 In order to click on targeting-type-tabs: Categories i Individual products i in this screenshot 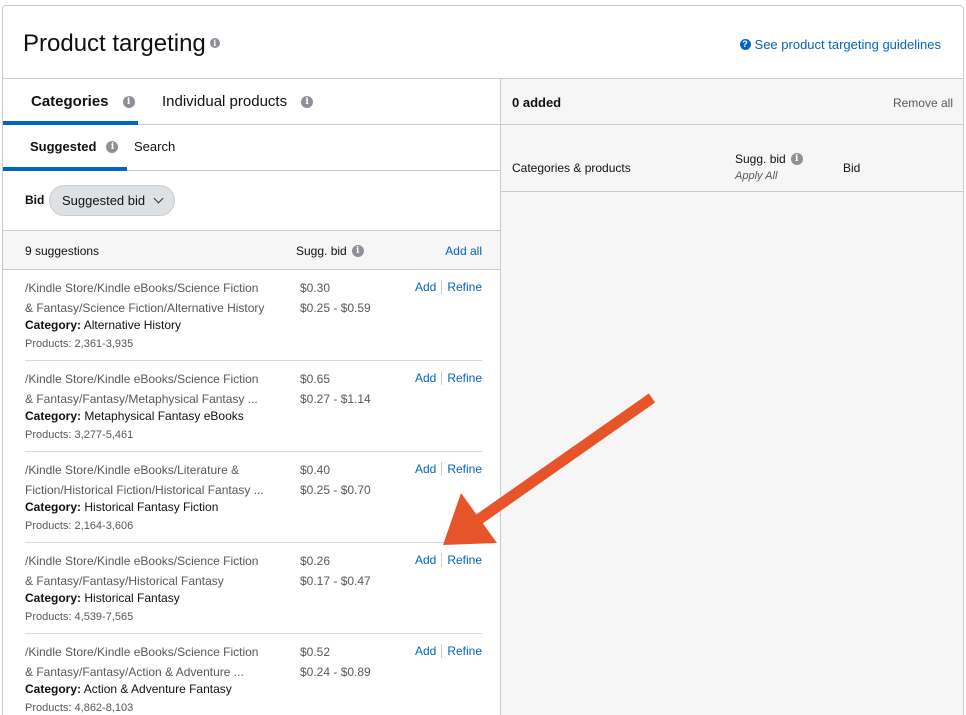, I will do `click(251, 102)`.